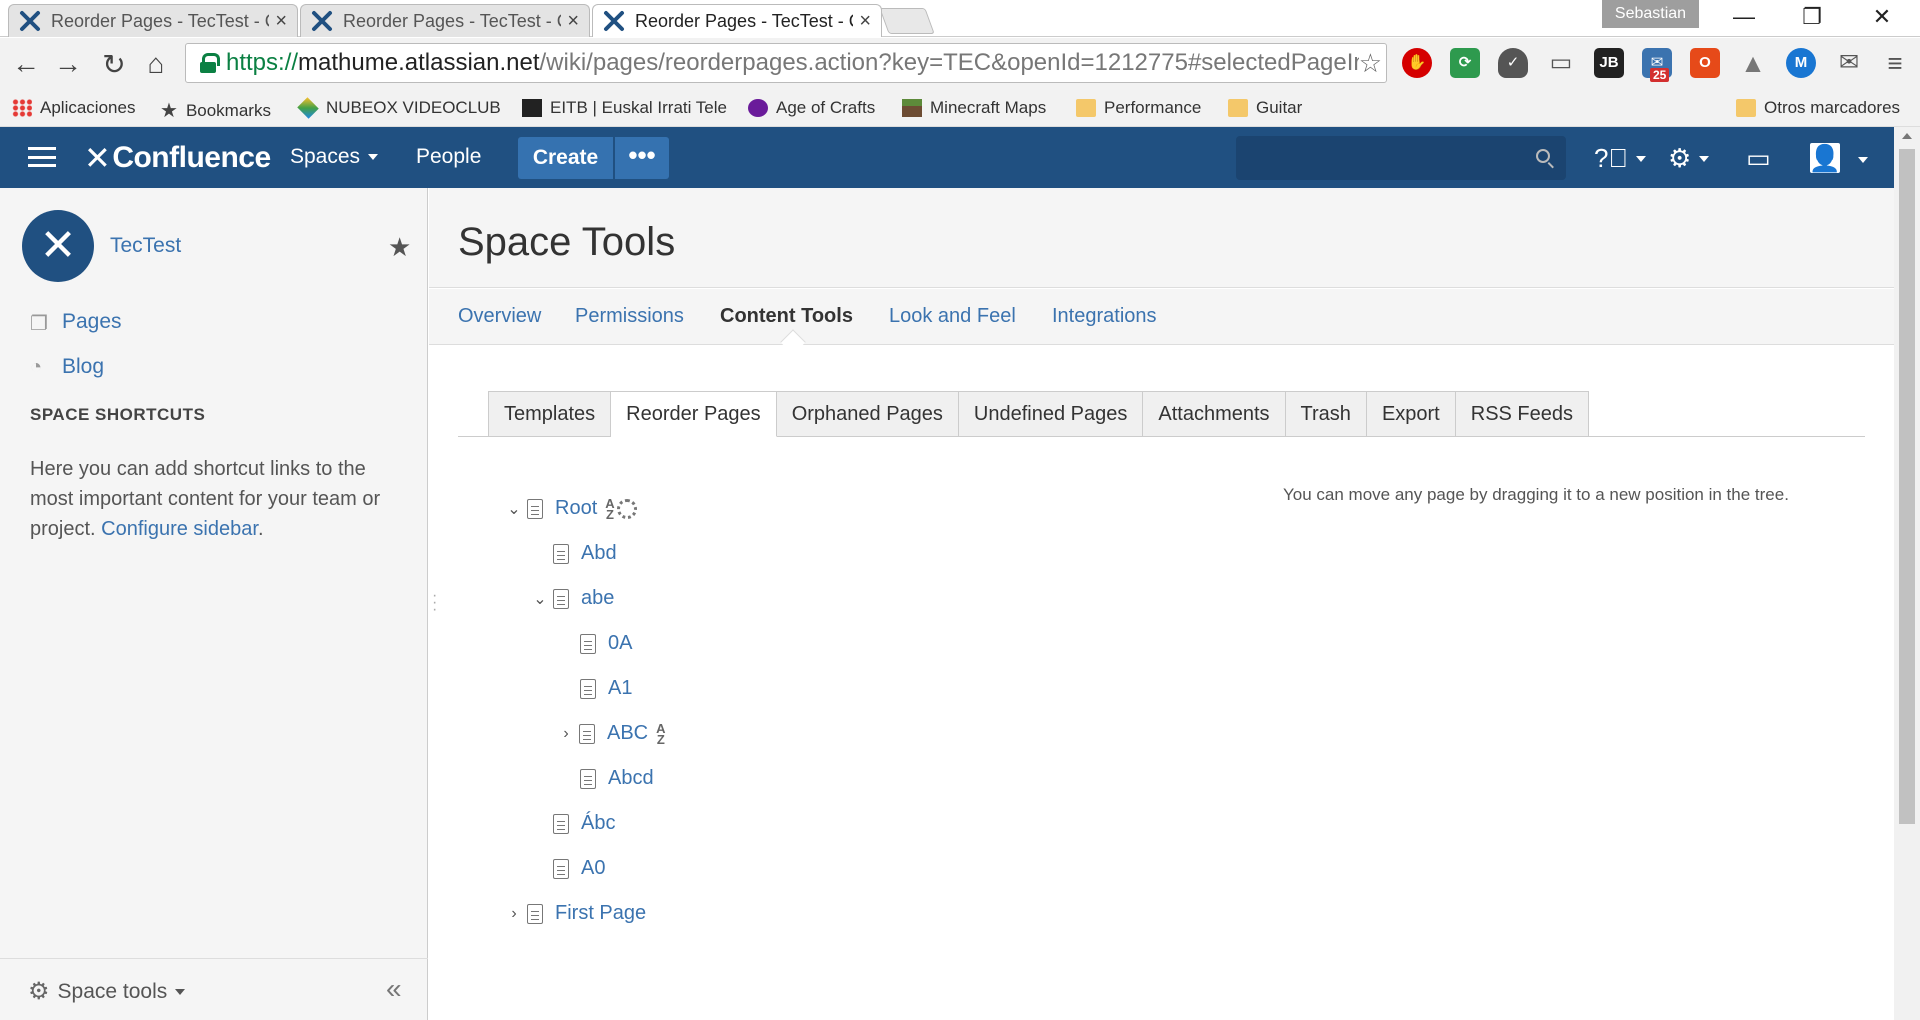  Describe the element at coordinates (76, 322) in the screenshot. I see `sidebar-item-pages: ❐ Pages` at that location.